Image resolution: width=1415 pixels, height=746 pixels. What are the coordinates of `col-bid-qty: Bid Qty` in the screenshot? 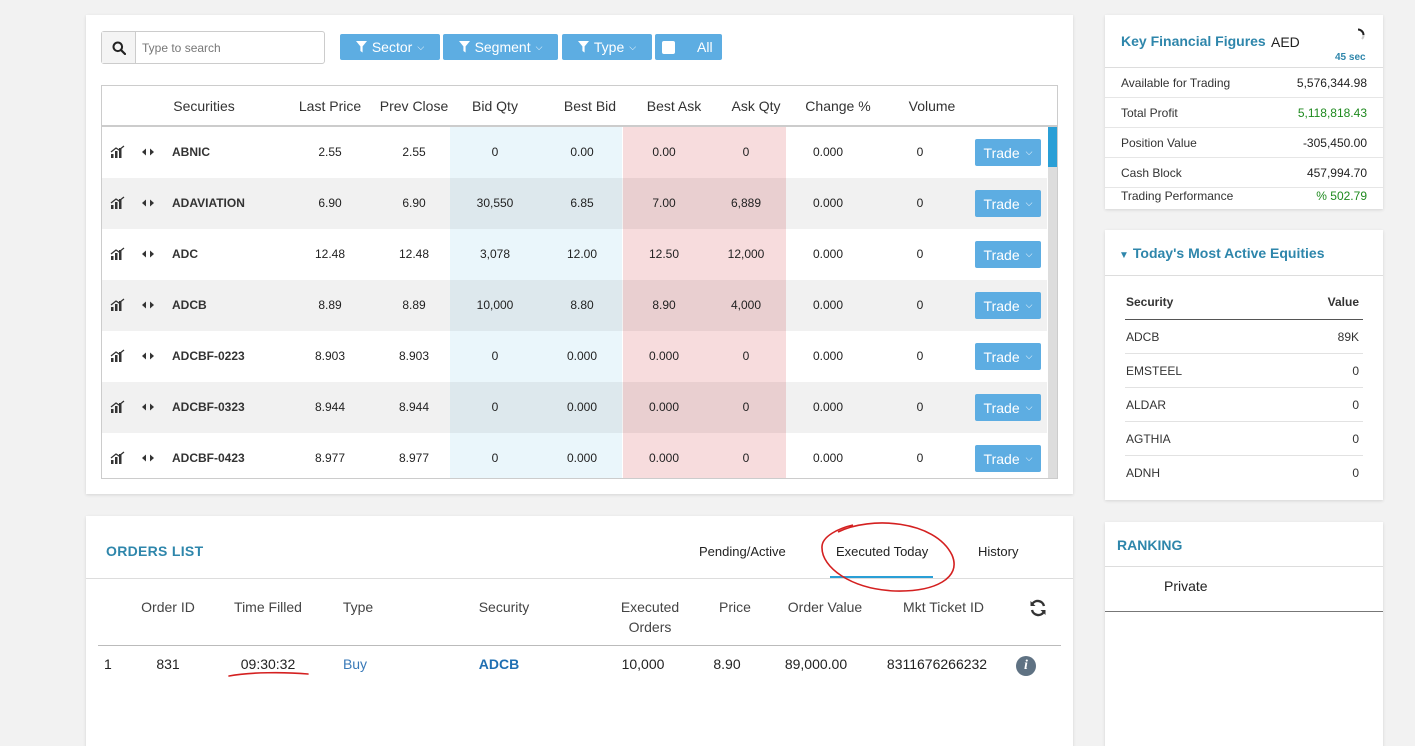 It's located at (495, 106).